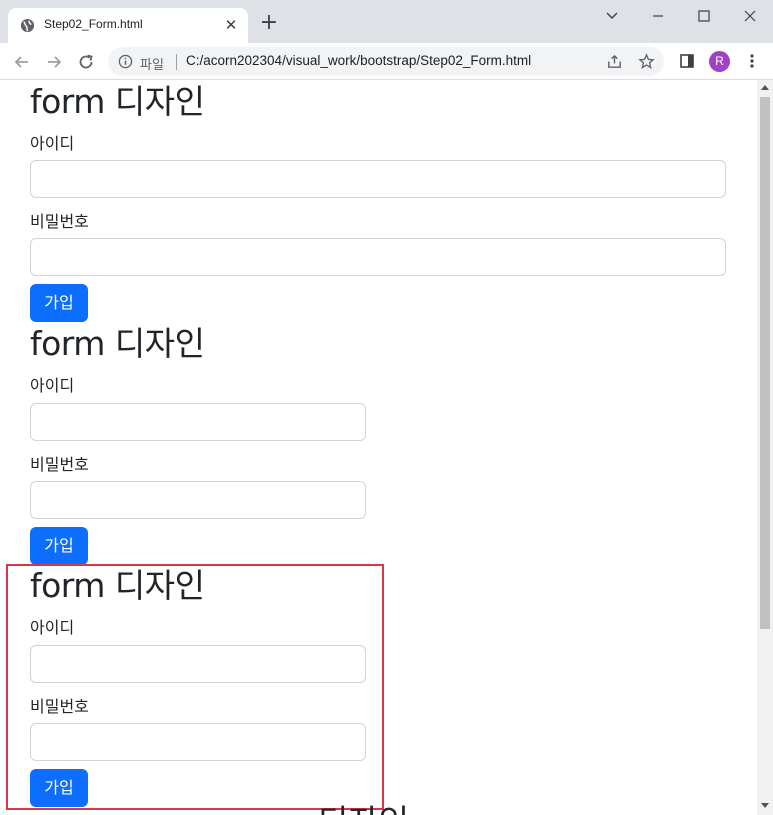 This screenshot has width=773, height=815. Describe the element at coordinates (765, 363) in the screenshot. I see `scroll-thumb` at that location.